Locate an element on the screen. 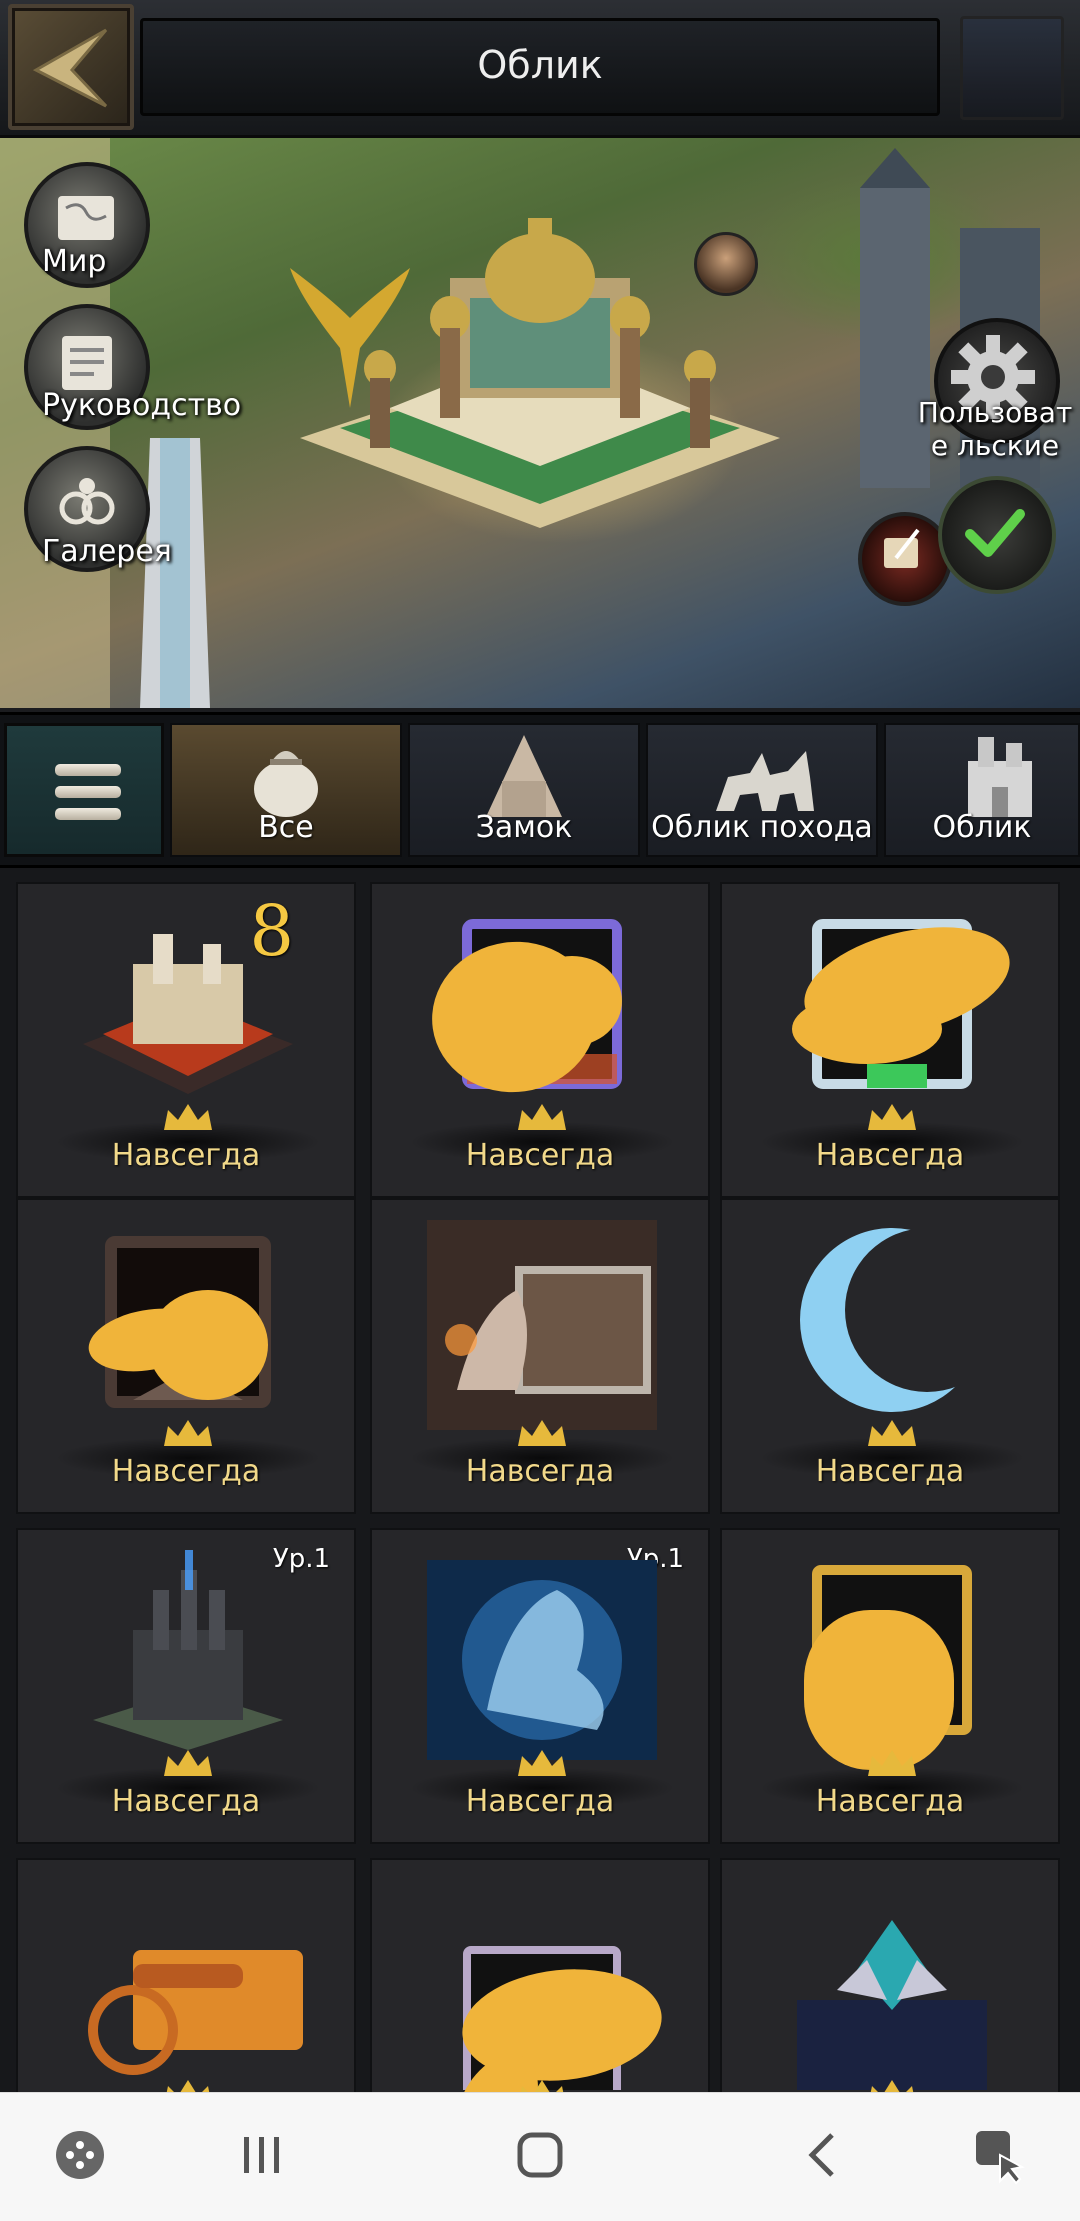 The width and height of the screenshot is (1080, 2221). assistant-icon is located at coordinates (1000, 2157).